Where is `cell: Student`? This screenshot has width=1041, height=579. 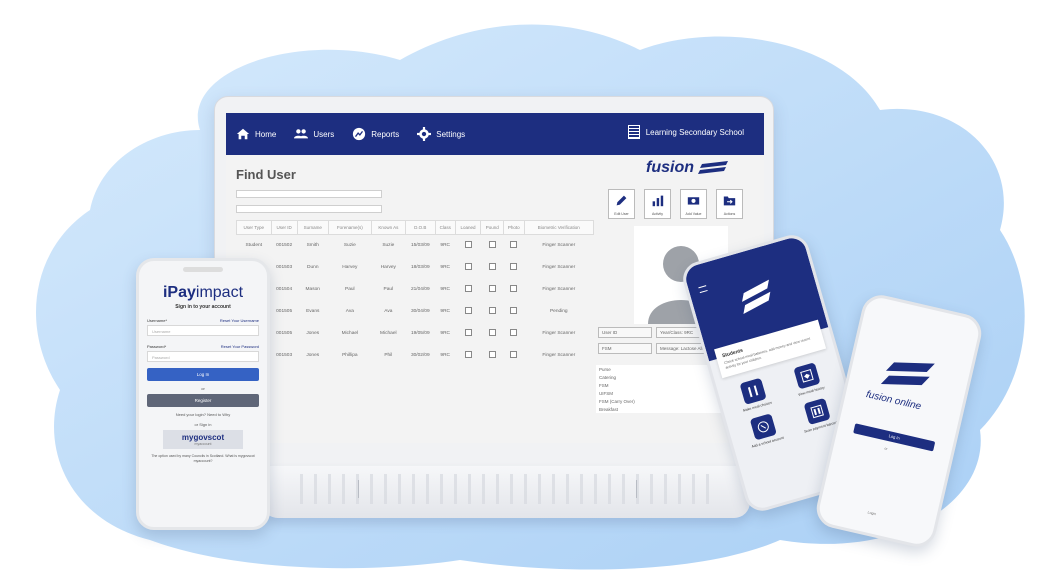
cell: Student is located at coordinates (254, 246).